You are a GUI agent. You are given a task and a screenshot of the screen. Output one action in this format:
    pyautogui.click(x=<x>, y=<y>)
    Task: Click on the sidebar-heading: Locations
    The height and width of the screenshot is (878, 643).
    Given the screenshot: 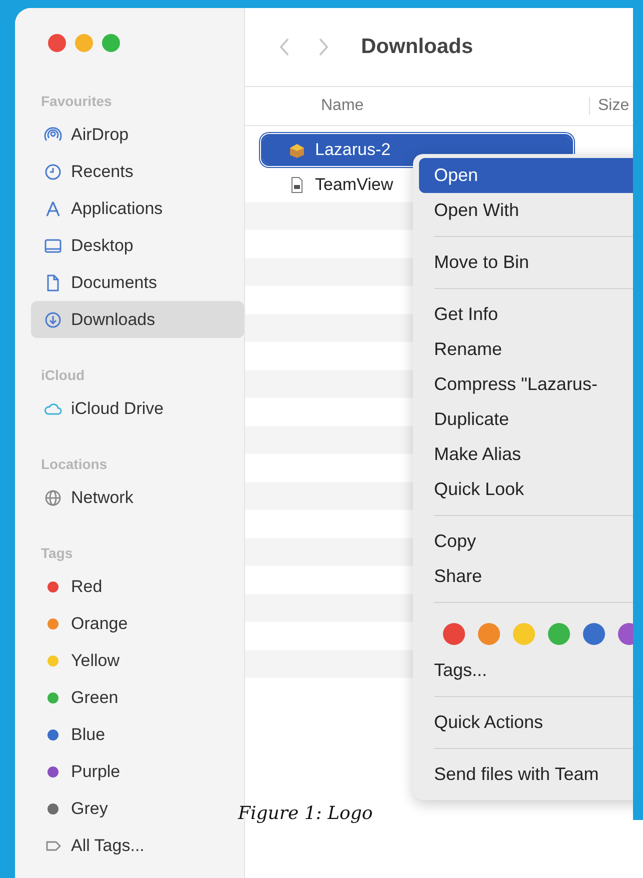 What is the action you would take?
    pyautogui.click(x=74, y=464)
    